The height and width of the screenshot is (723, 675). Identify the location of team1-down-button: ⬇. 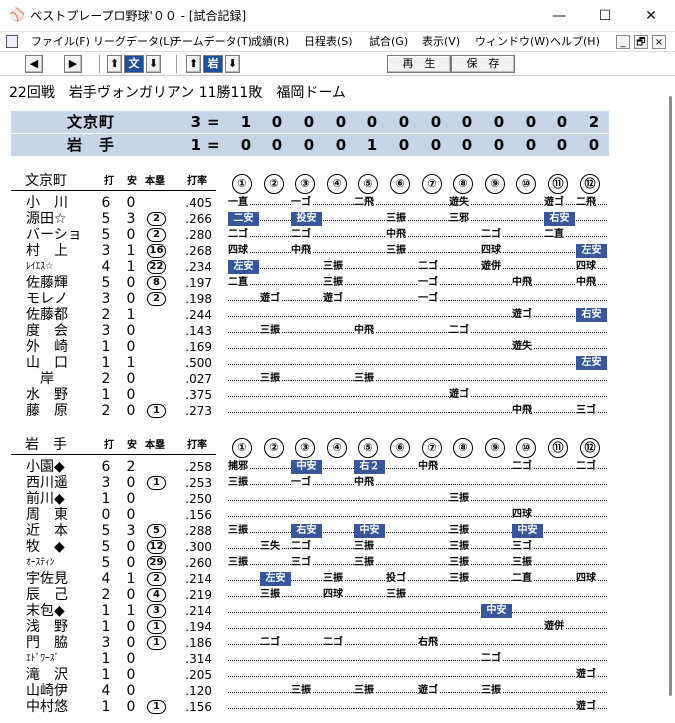
(153, 64).